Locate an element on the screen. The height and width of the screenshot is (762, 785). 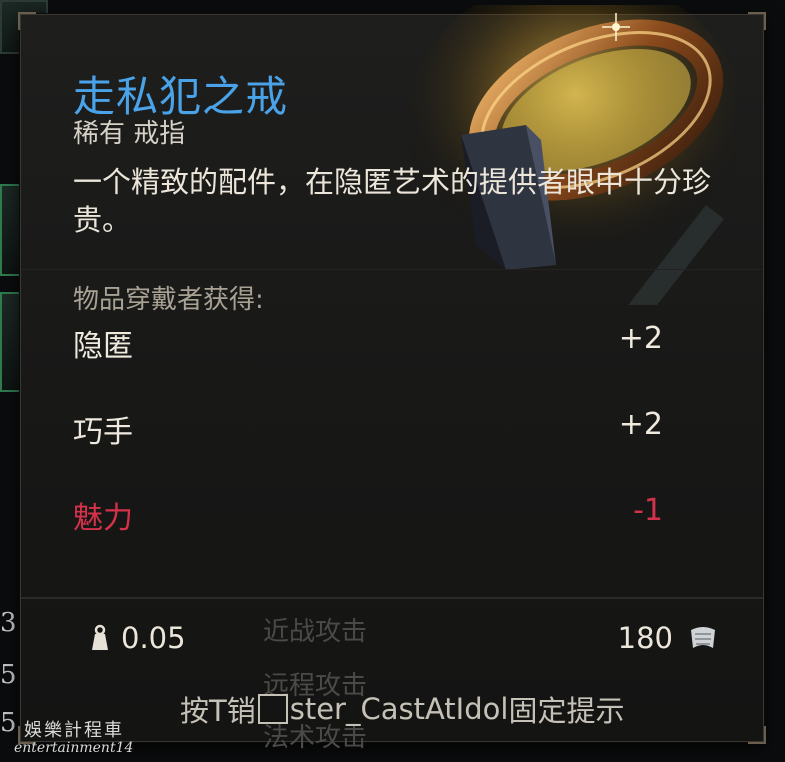
weight-icon is located at coordinates (100, 637).